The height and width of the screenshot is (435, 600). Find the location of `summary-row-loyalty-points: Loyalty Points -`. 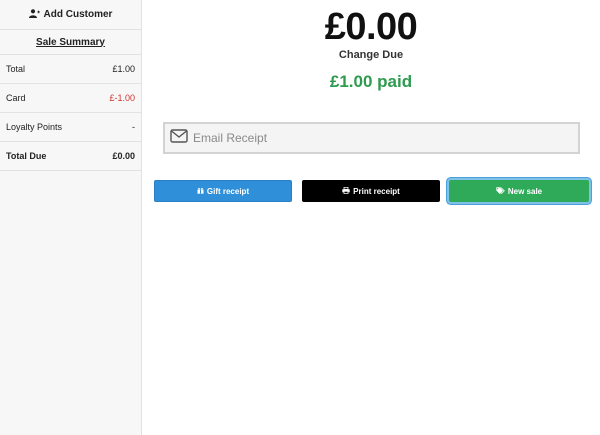

summary-row-loyalty-points: Loyalty Points - is located at coordinates (70, 127).